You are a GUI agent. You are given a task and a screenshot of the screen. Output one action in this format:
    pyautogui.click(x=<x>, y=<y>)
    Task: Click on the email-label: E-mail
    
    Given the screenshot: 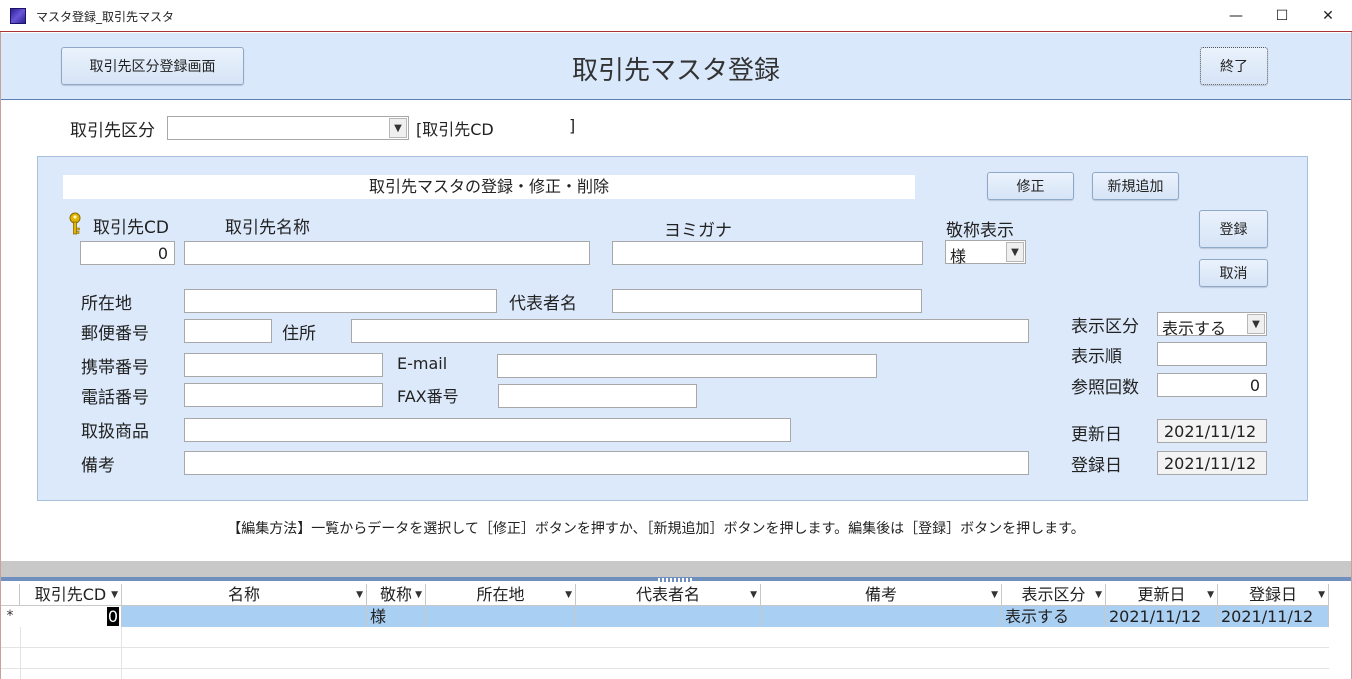 What is the action you would take?
    pyautogui.click(x=422, y=363)
    